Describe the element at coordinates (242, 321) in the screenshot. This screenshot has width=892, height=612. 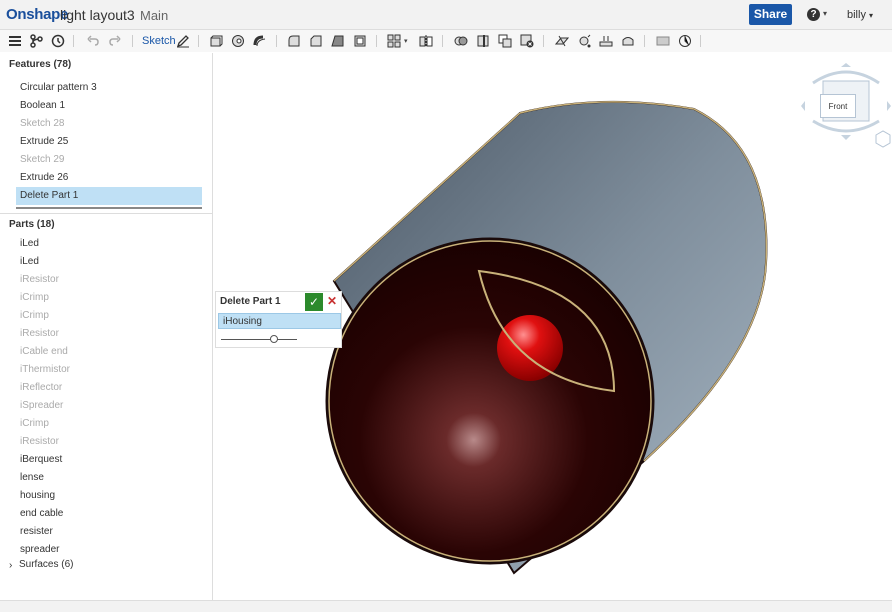
I see `selected-part: iHousing` at that location.